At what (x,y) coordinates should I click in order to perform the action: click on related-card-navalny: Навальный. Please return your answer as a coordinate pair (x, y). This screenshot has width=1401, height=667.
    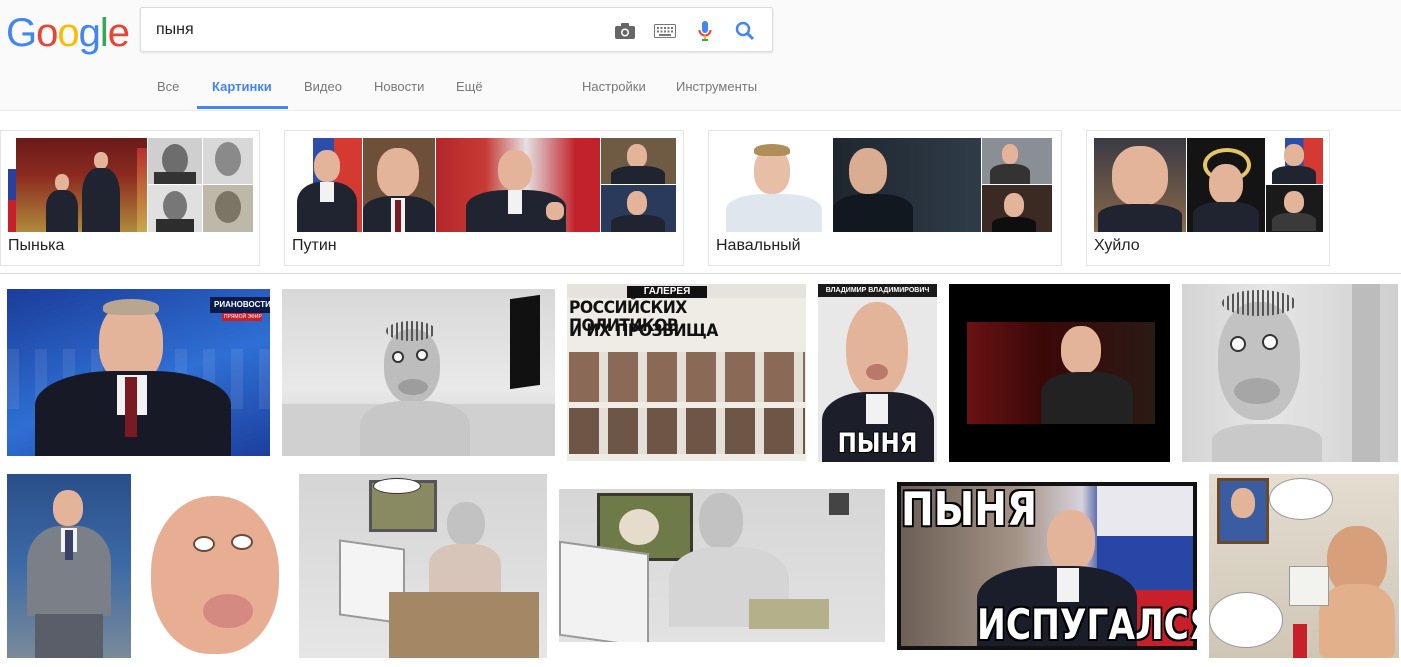
    Looking at the image, I should click on (885, 198).